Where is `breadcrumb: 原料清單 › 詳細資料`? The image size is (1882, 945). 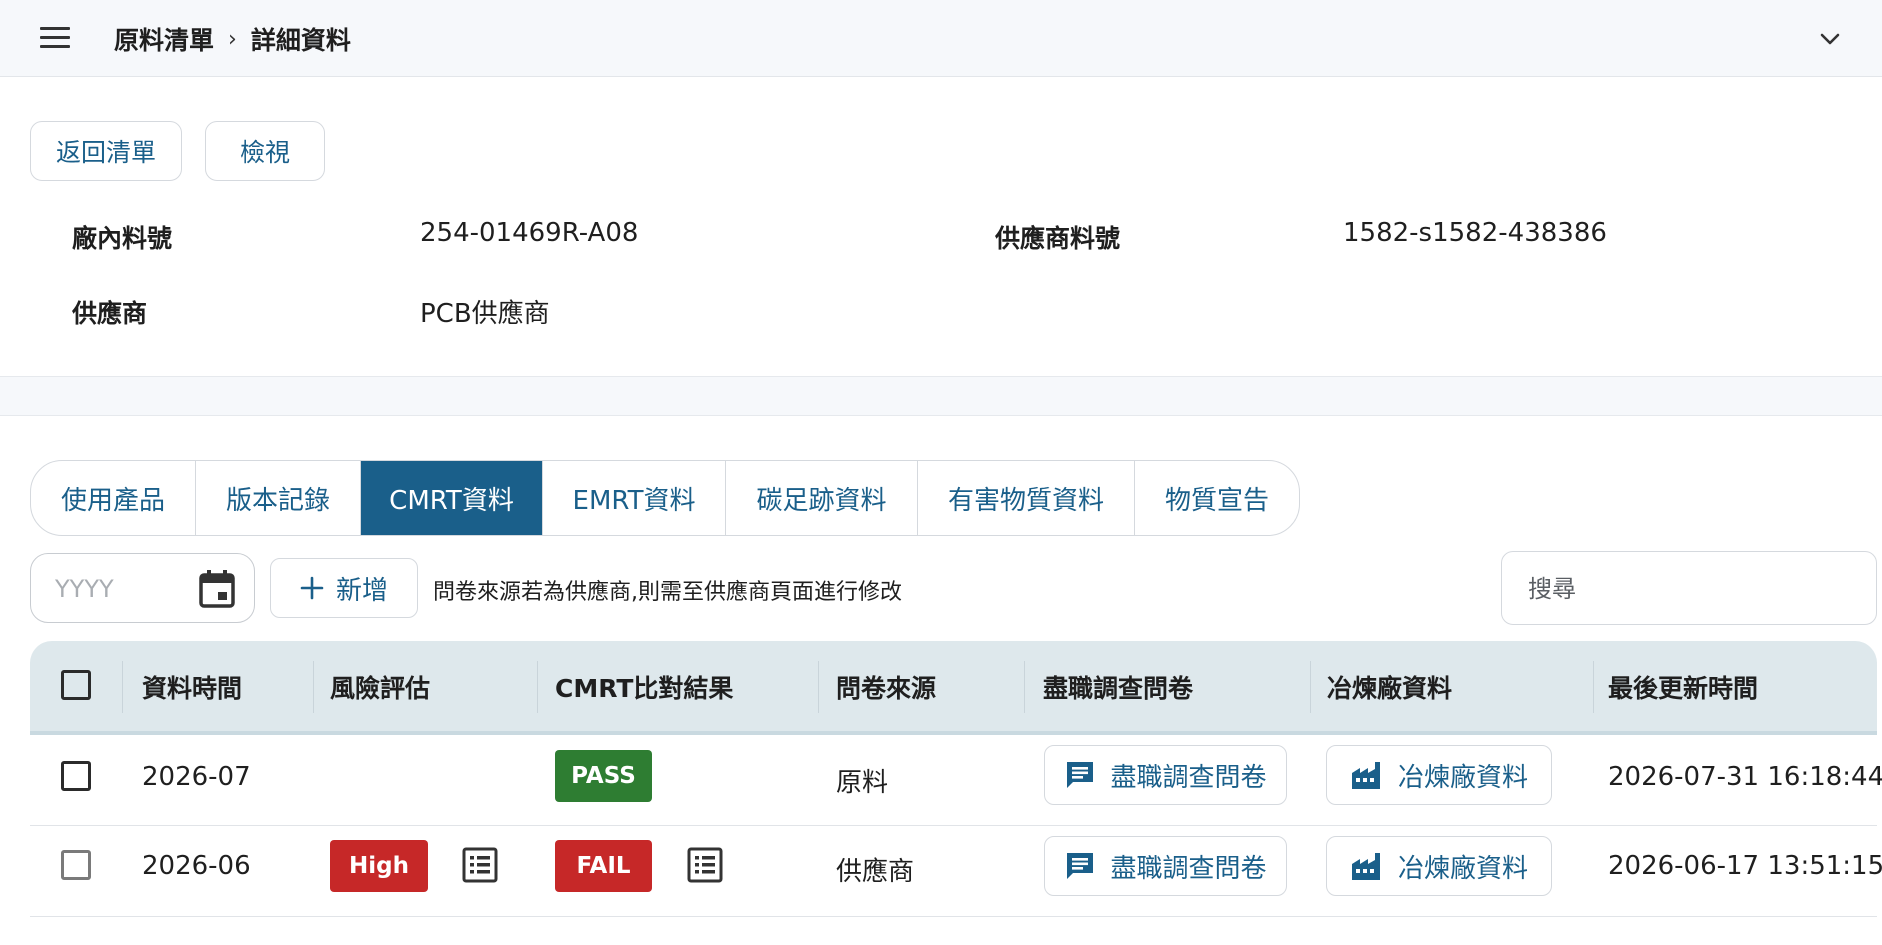
breadcrumb: 原料清單 › 詳細資料 is located at coordinates (232, 39).